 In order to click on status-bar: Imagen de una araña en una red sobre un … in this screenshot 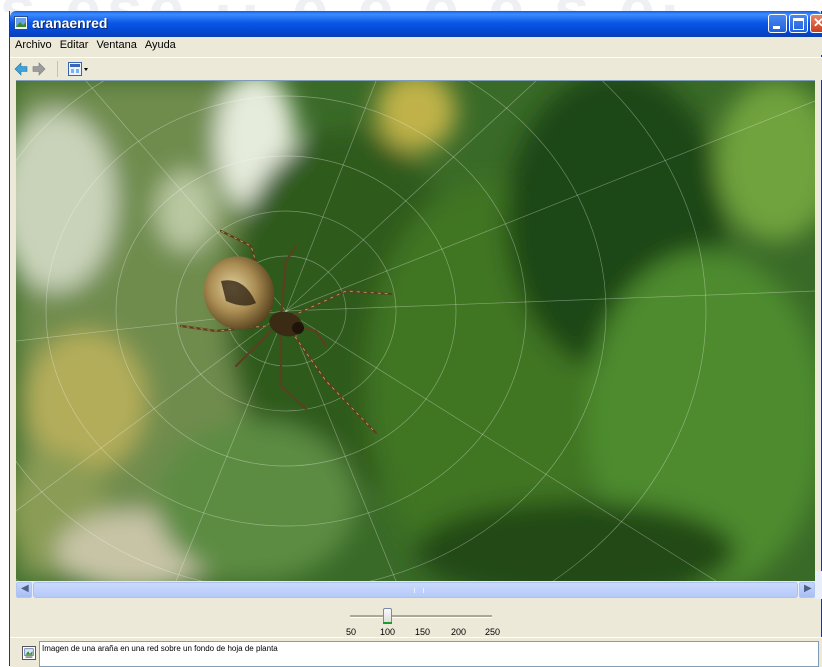, I will do `click(416, 652)`.